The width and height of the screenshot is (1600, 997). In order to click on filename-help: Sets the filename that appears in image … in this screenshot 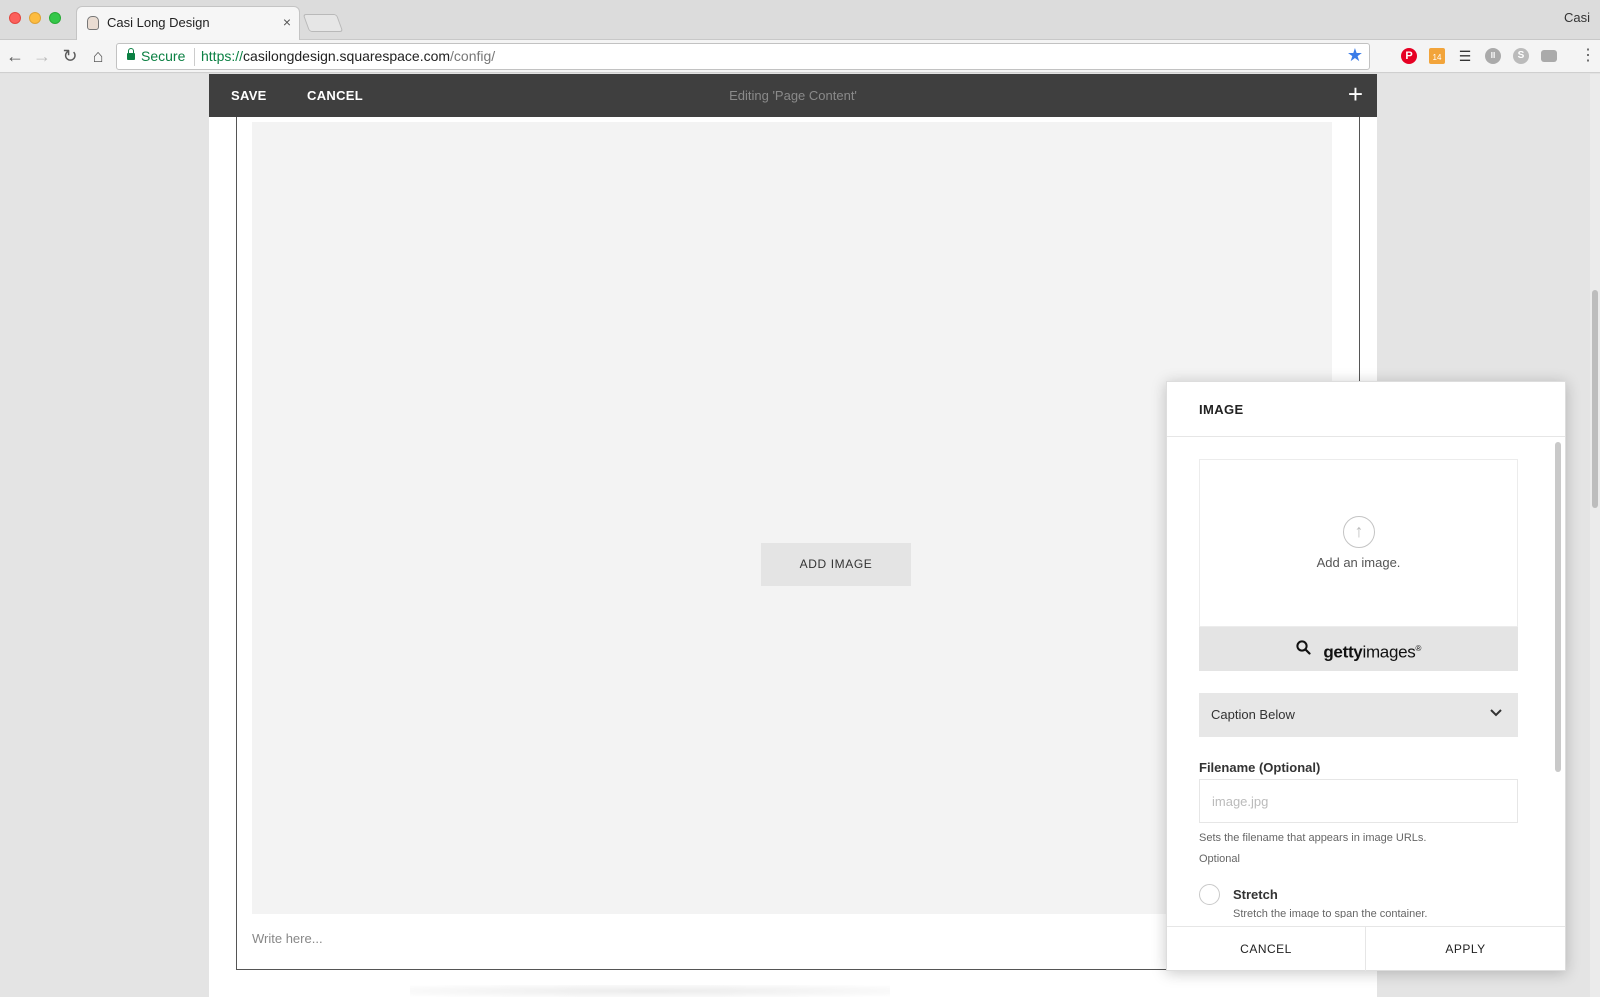, I will do `click(1349, 849)`.